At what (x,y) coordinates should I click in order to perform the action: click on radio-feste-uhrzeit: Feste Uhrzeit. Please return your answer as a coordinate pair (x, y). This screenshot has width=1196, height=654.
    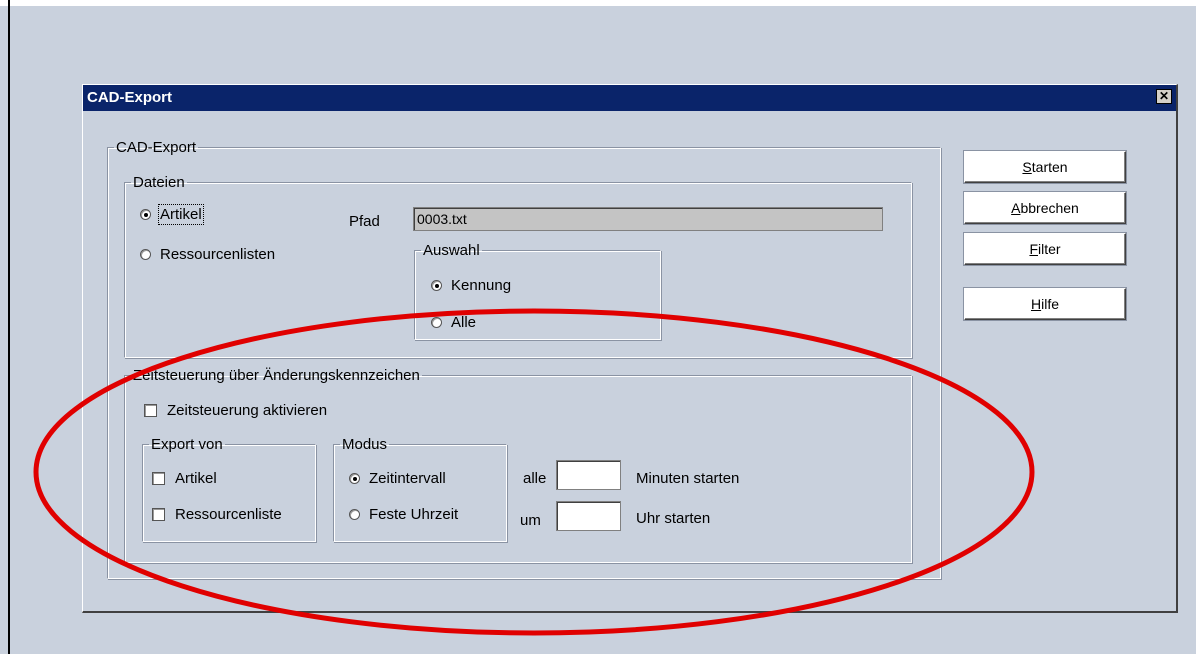
    Looking at the image, I should click on (403, 514).